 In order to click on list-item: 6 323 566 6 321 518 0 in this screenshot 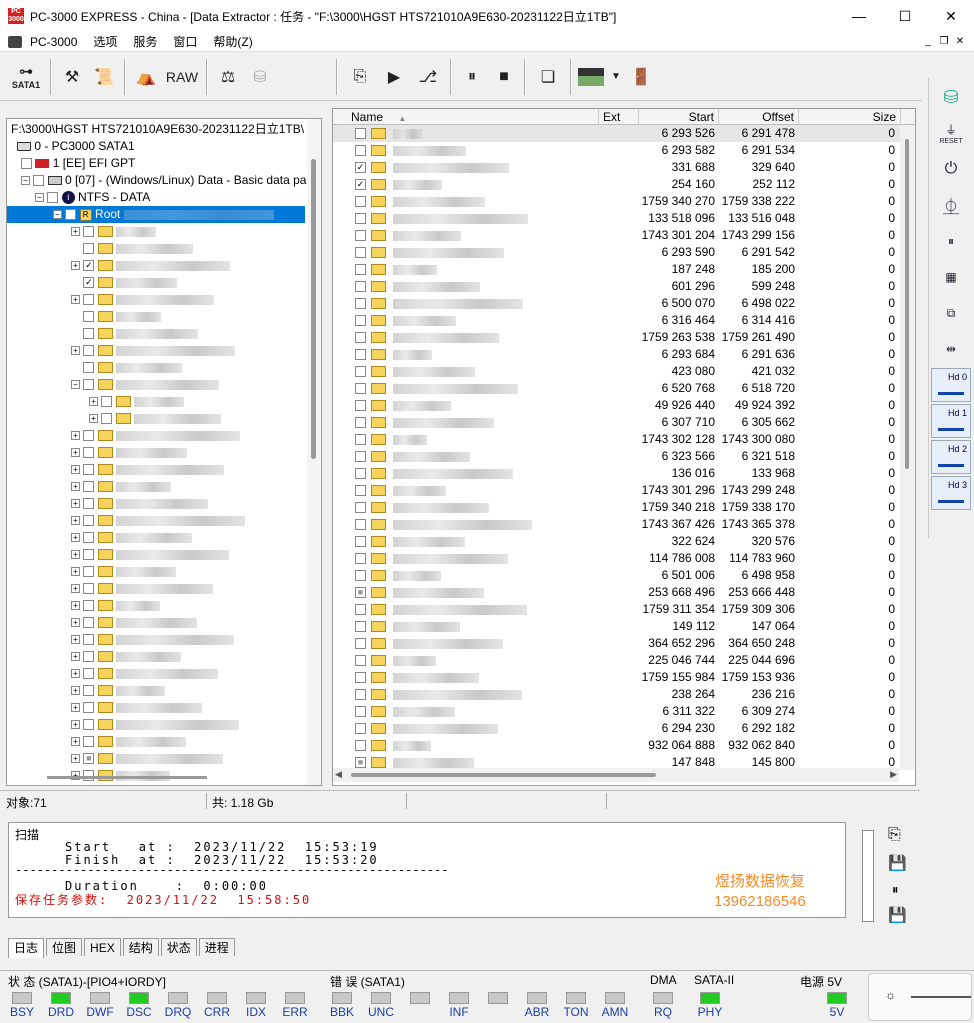, I will do `click(618, 456)`.